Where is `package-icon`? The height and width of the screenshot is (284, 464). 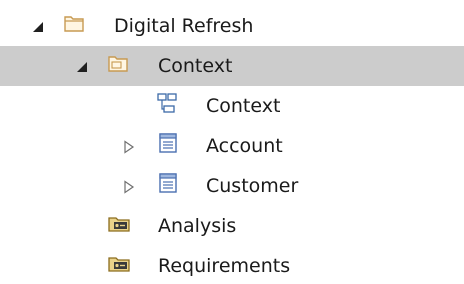
package-icon is located at coordinates (118, 63).